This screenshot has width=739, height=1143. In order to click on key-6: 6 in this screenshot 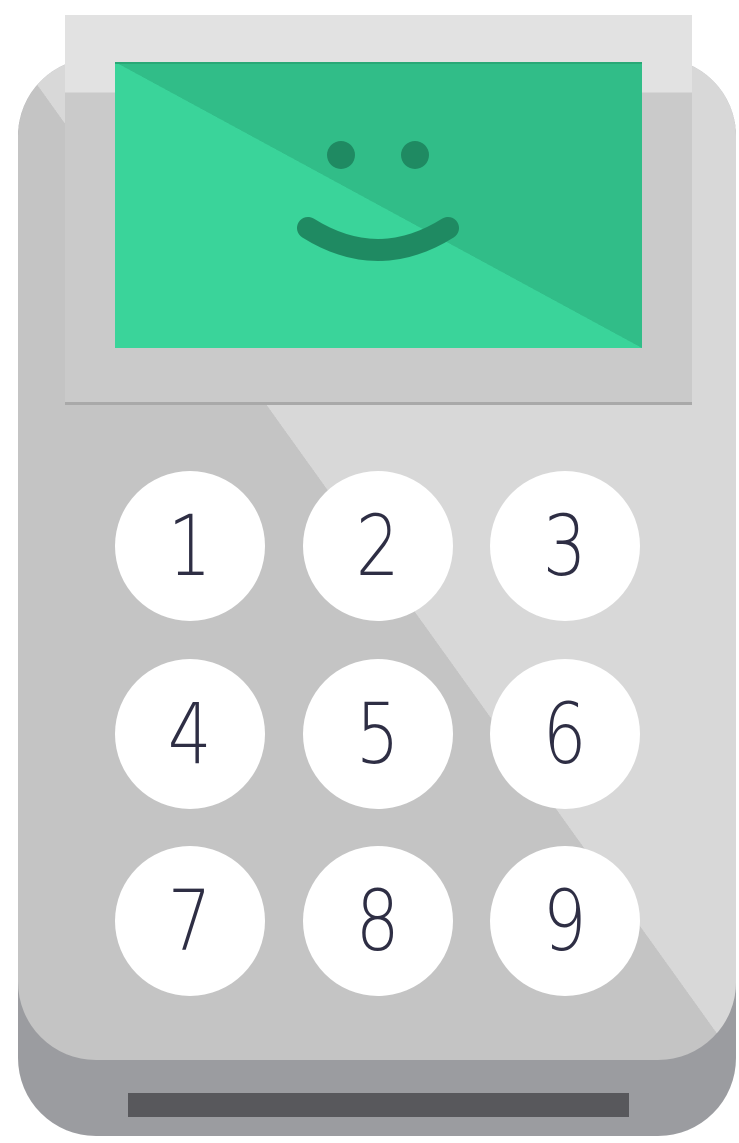, I will do `click(565, 734)`.